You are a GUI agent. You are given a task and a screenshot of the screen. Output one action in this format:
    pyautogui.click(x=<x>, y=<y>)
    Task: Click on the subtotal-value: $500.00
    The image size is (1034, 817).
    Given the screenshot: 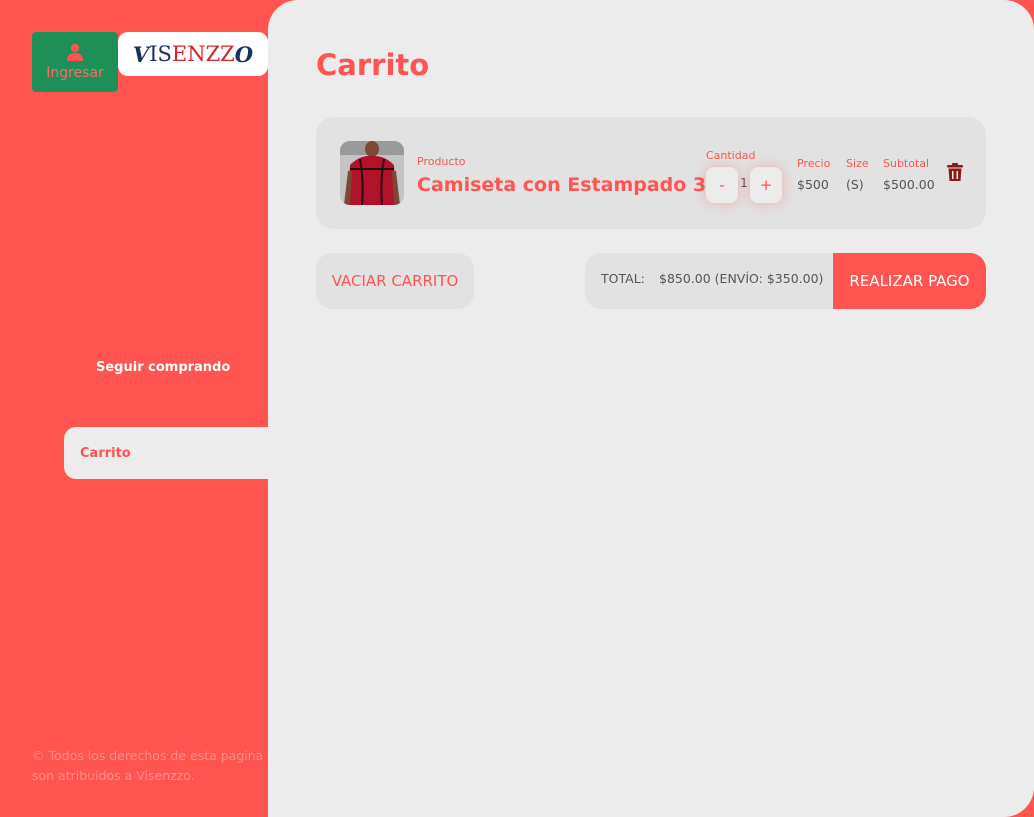 What is the action you would take?
    pyautogui.click(x=909, y=184)
    